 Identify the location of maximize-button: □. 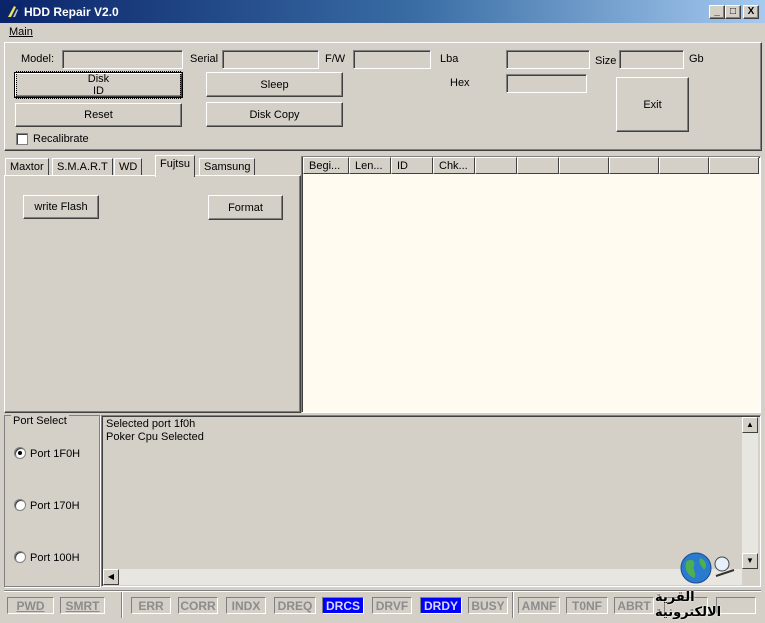
(733, 12).